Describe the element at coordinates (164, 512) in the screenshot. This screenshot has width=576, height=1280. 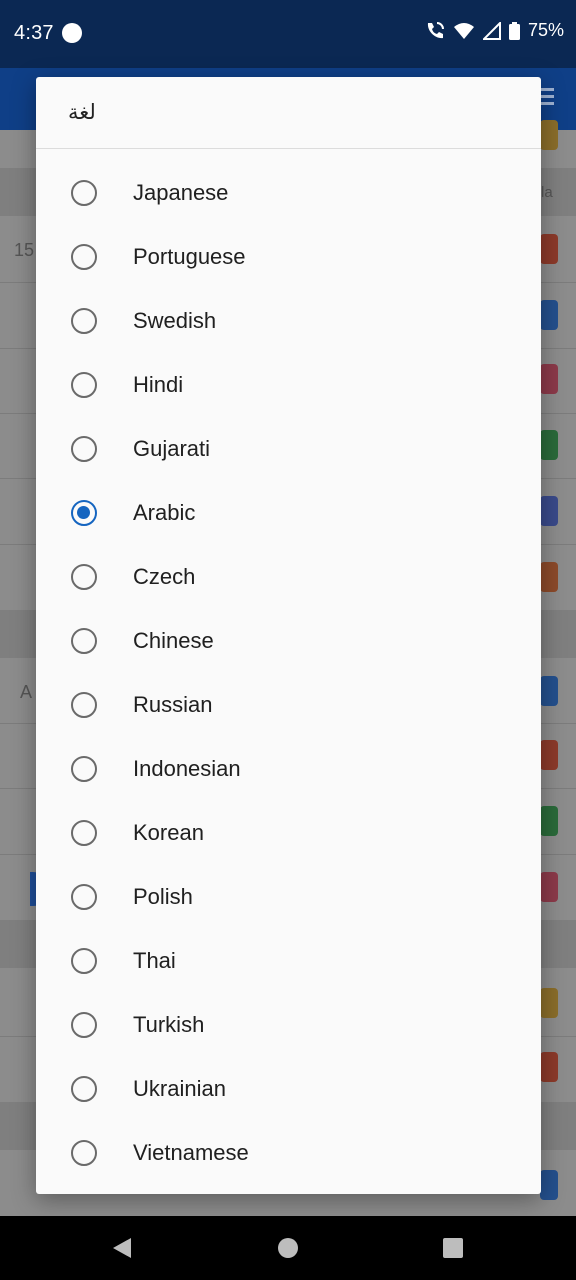
I see `language-option-label: Arabic` at that location.